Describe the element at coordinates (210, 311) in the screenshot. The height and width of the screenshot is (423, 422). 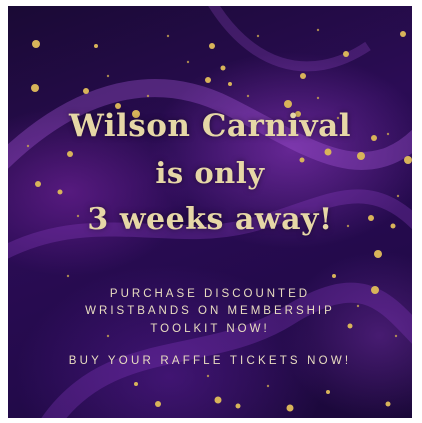
I see `cta-line-2: WRISTBANDS ON MEMBERSHIP` at that location.